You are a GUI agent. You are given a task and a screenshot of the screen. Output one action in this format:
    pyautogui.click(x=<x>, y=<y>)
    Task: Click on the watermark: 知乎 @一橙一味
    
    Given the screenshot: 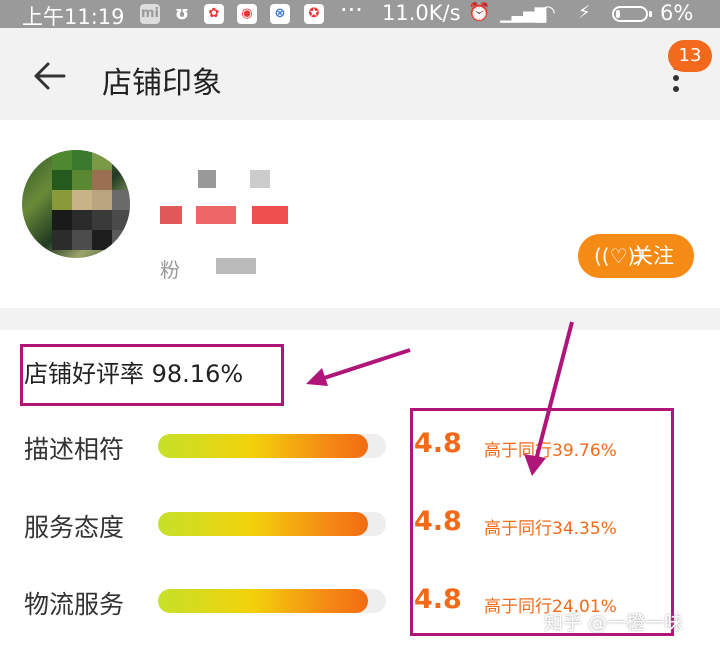 What is the action you would take?
    pyautogui.click(x=614, y=623)
    